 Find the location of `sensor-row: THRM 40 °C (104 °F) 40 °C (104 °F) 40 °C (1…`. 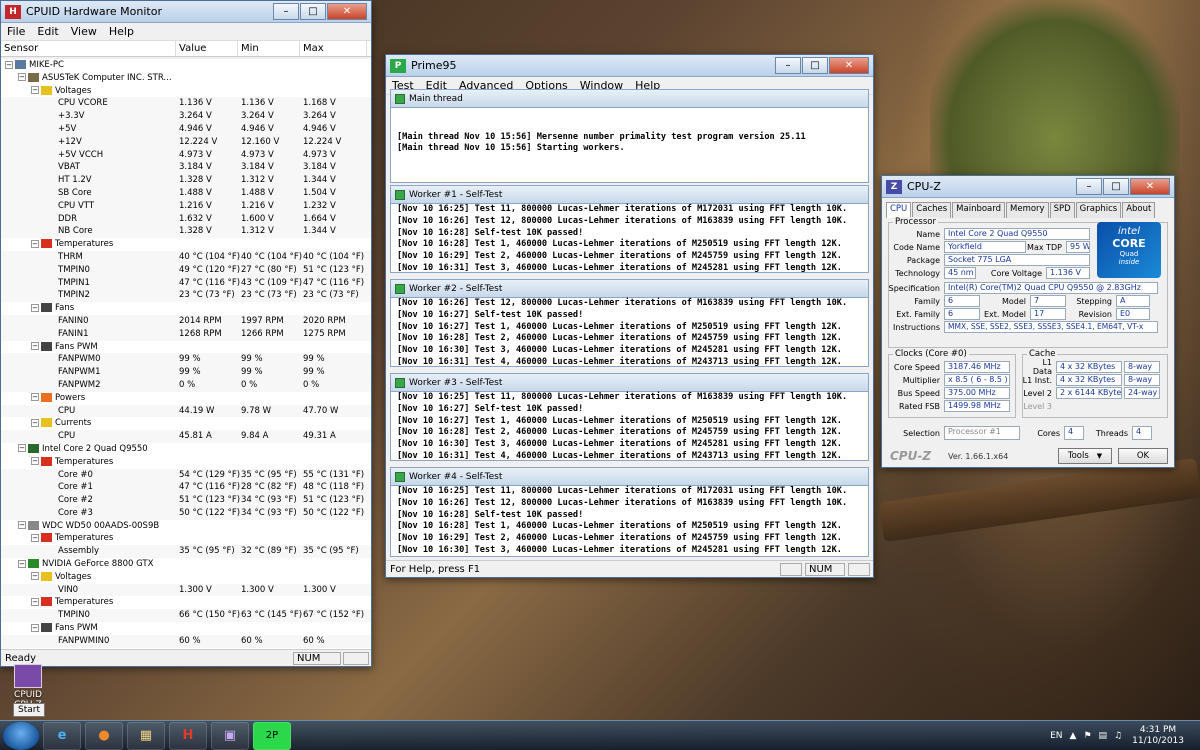

sensor-row: THRM 40 °C (104 °F) 40 °C (104 °F) 40 °C (1… is located at coordinates (186, 257).